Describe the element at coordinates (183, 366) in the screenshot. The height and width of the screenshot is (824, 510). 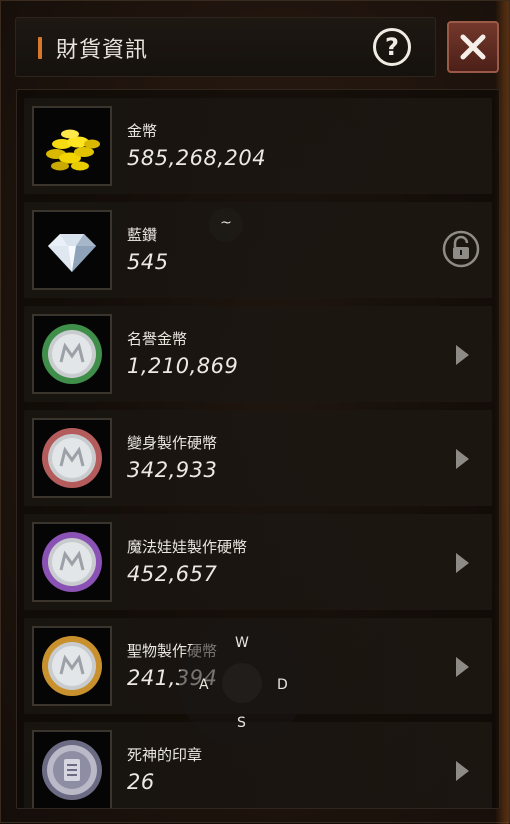
I see `currency-value: 1,210,869` at that location.